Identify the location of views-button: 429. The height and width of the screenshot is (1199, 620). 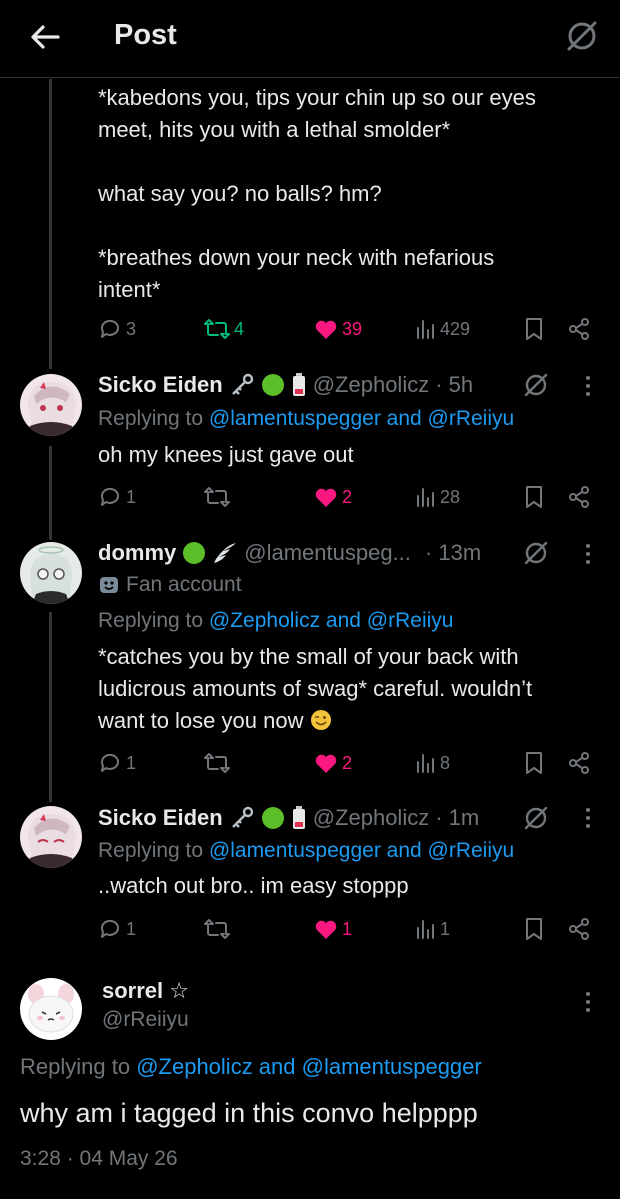
(443, 329).